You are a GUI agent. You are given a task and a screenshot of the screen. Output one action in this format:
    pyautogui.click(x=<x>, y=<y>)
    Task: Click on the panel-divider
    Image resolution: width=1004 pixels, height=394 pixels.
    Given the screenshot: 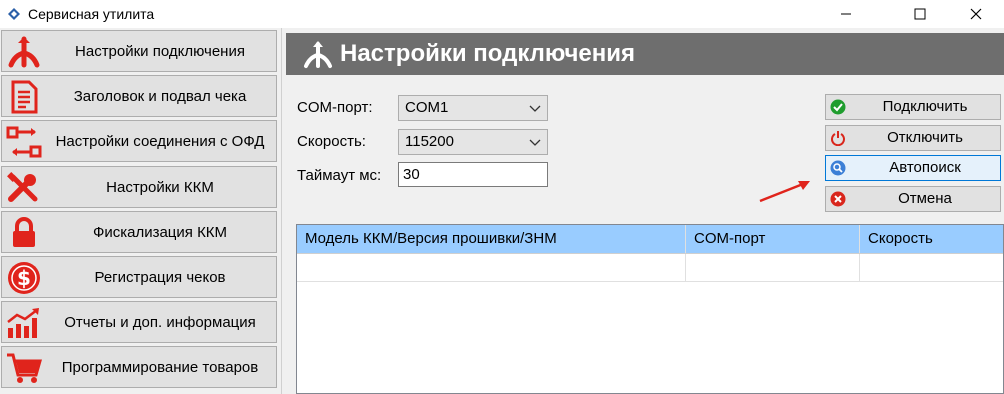 What is the action you would take?
    pyautogui.click(x=281, y=211)
    